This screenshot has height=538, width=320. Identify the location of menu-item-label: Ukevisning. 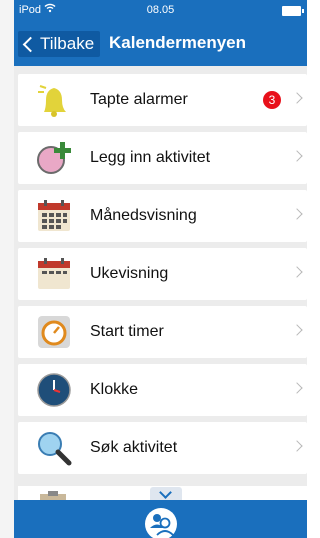
(129, 273).